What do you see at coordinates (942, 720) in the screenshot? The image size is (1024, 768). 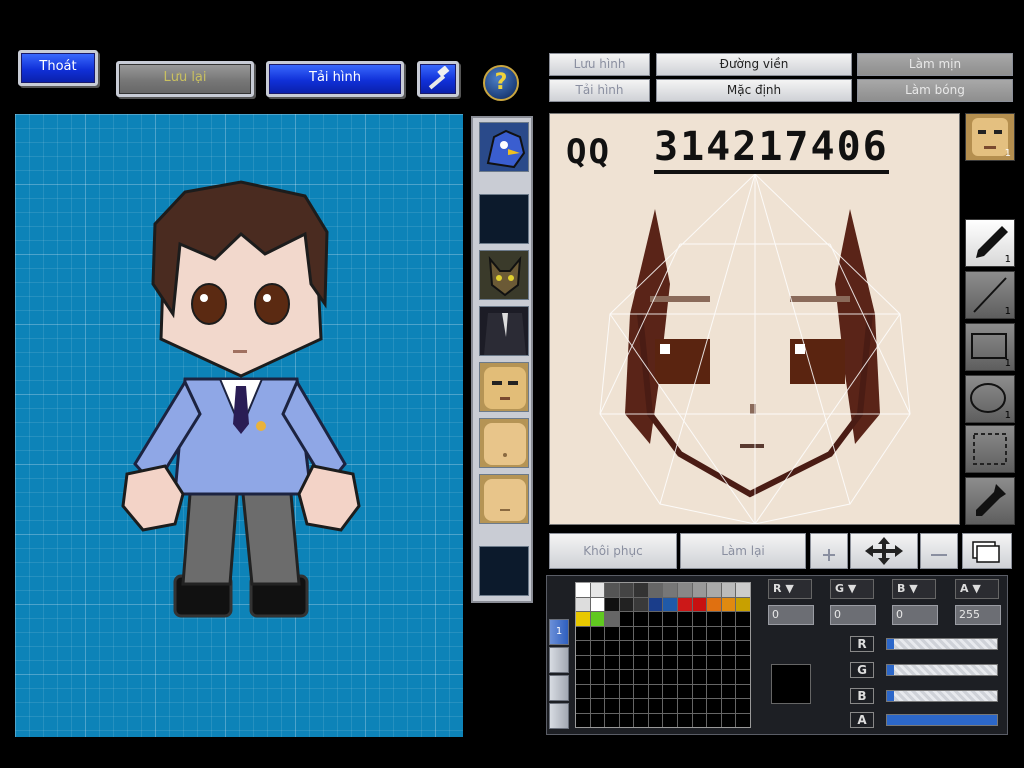 I see `alpha-slider` at bounding box center [942, 720].